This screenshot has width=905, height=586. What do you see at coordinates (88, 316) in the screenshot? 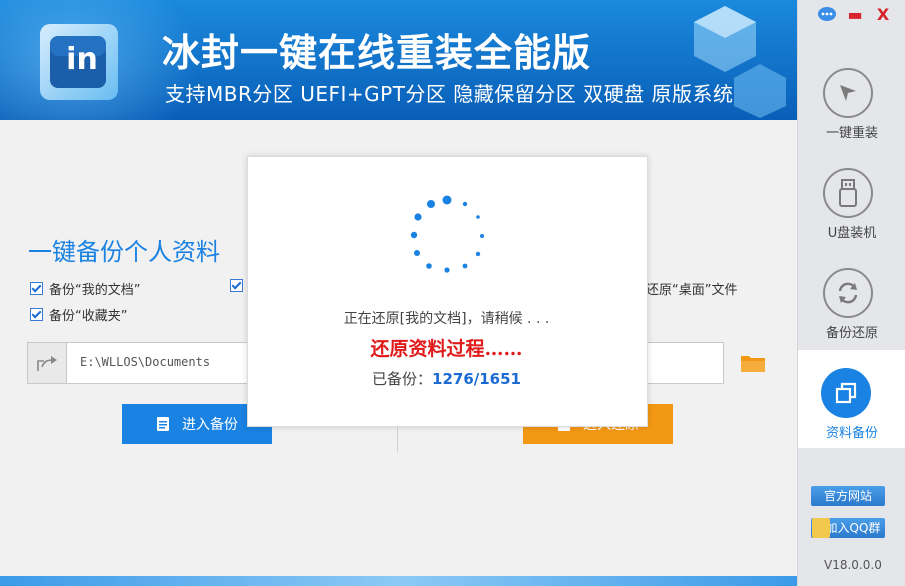
I see `checkbox-label: 备份“收藏夹”` at bounding box center [88, 316].